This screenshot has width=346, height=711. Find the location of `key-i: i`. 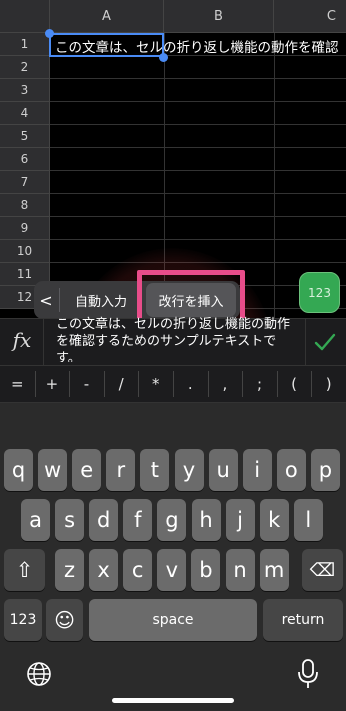

key-i: i is located at coordinates (257, 470).